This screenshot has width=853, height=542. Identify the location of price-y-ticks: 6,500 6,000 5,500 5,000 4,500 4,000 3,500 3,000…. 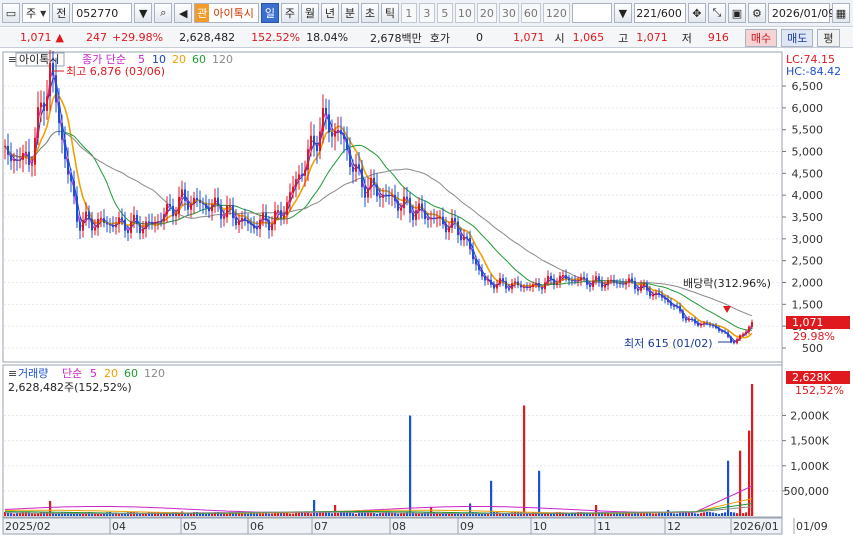
(802, 217).